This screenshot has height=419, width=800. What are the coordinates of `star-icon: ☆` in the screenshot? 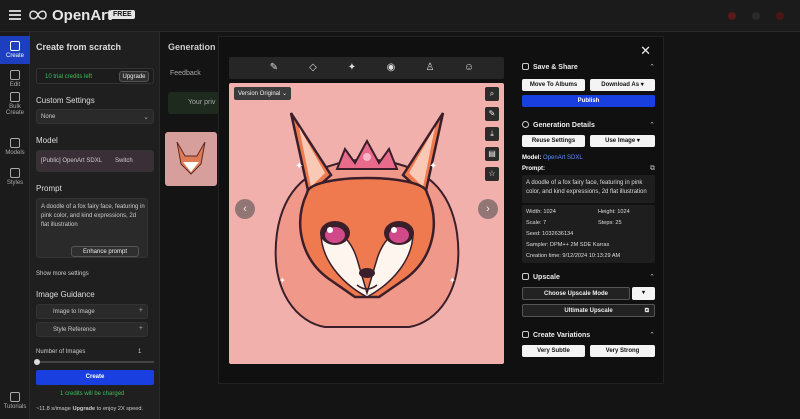 It's located at (492, 174).